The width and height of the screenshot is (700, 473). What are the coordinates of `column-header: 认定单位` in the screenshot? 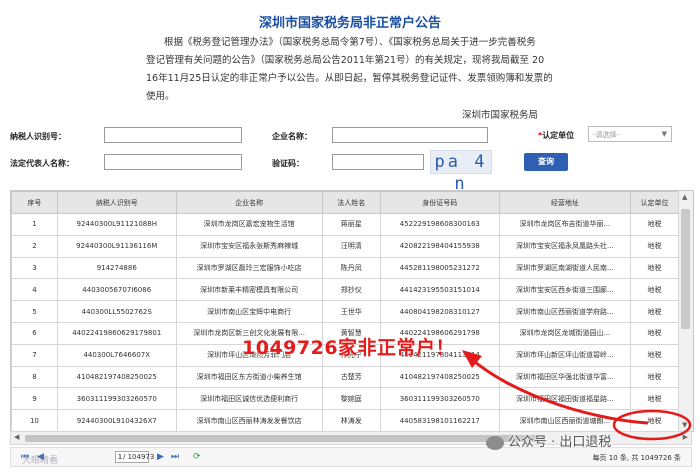 It's located at (654, 202).